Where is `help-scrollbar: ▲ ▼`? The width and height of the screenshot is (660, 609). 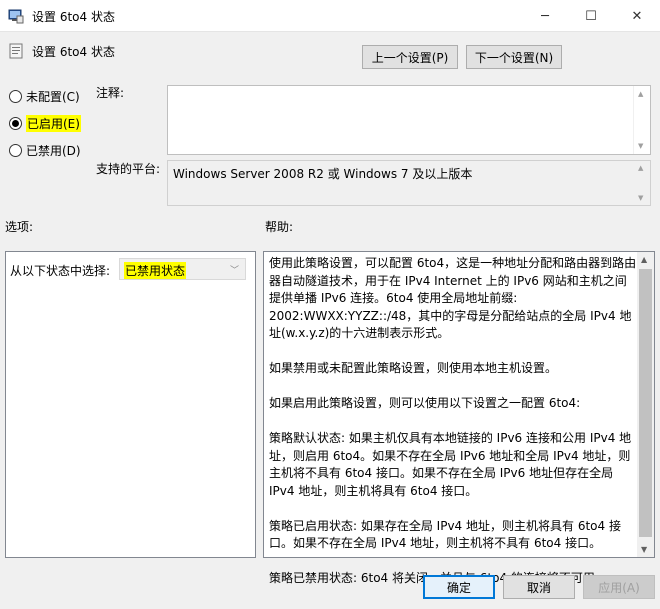
help-scrollbar: ▲ ▼ is located at coordinates (645, 404).